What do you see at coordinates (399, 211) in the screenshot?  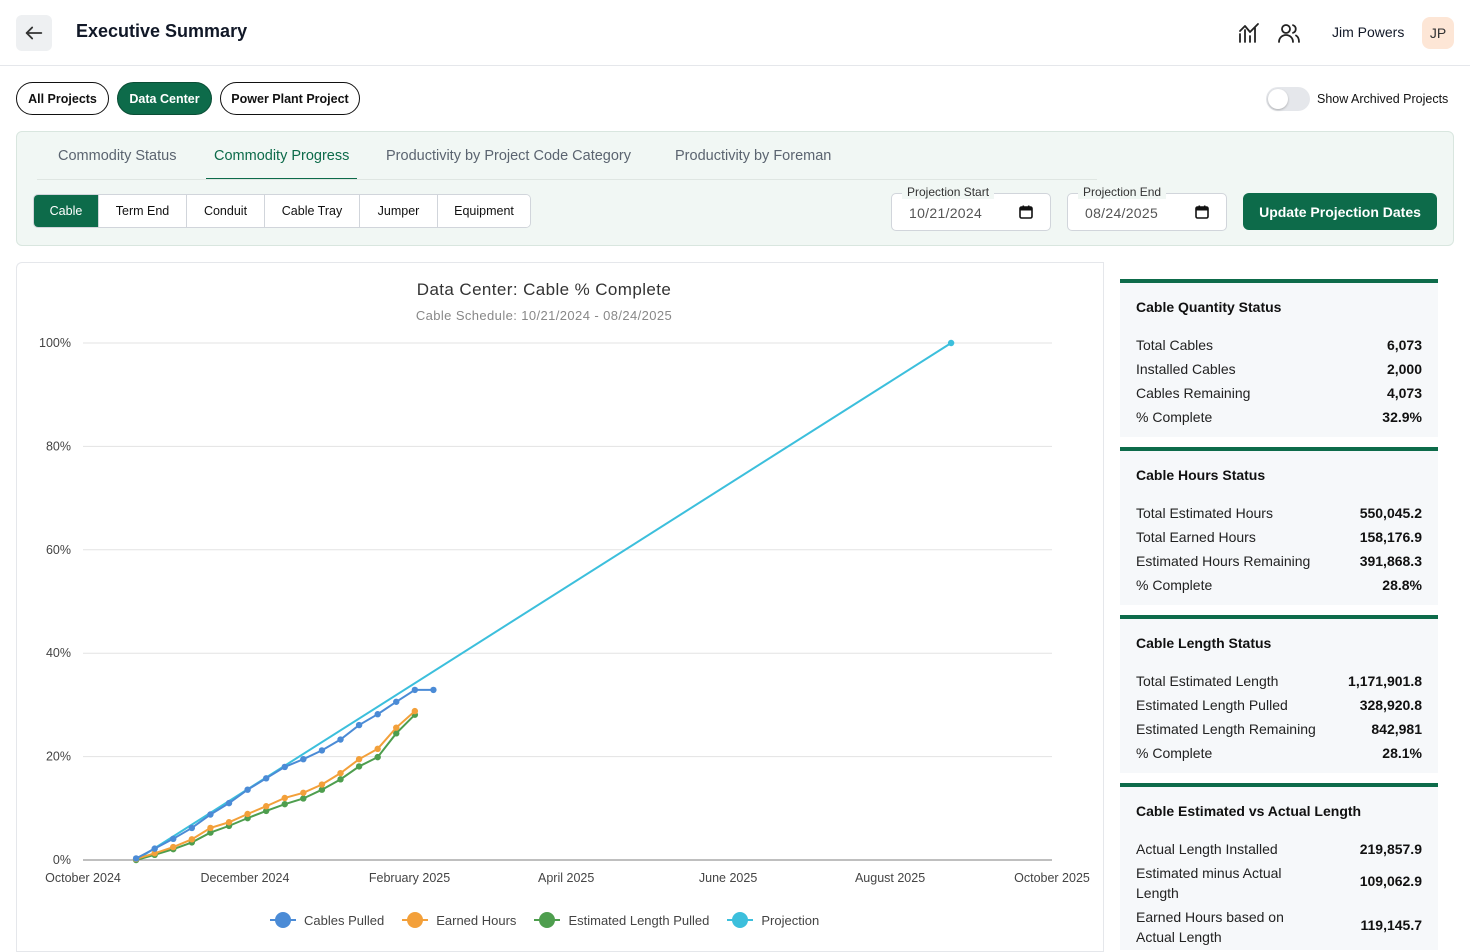 I see `commodity-jumper: Jumper` at bounding box center [399, 211].